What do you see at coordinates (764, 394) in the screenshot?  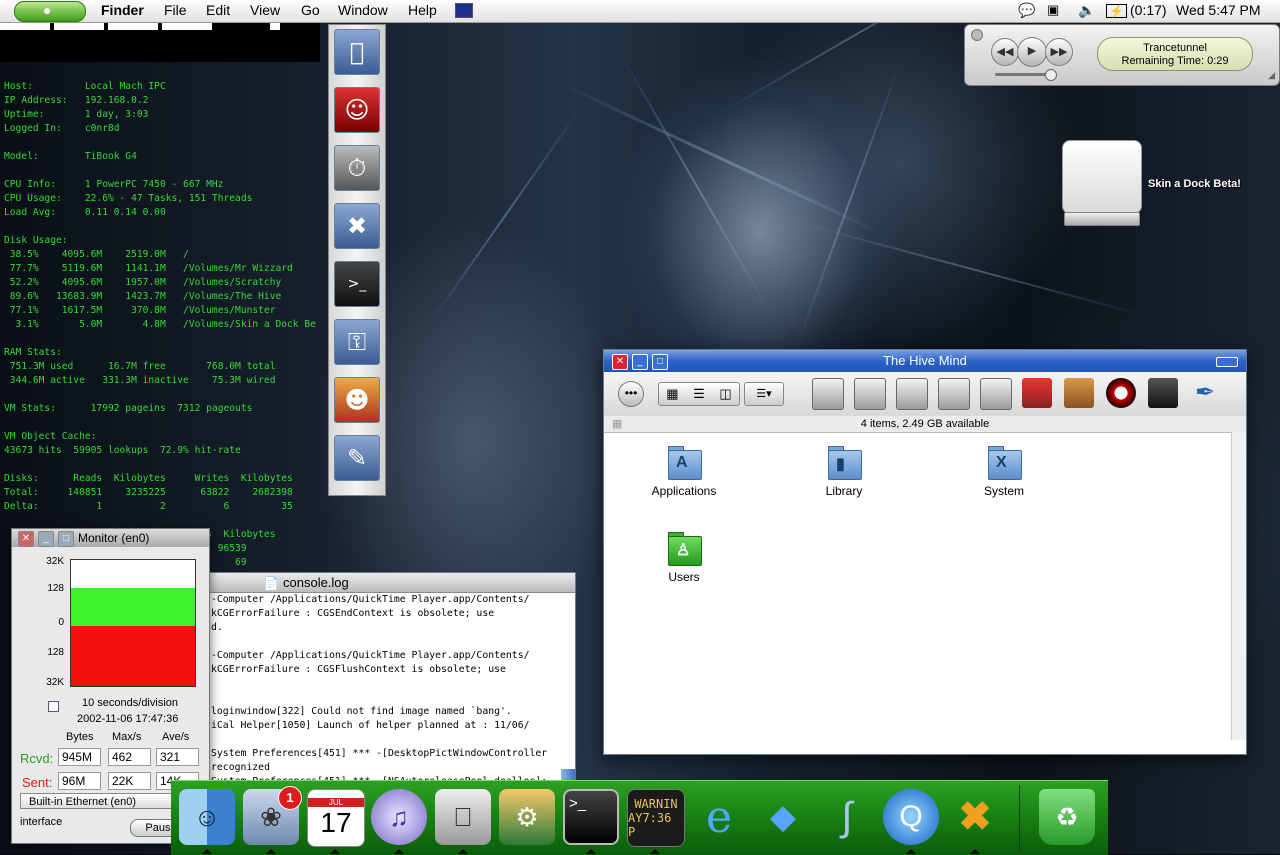 I see `arrange-button: ☰▾` at bounding box center [764, 394].